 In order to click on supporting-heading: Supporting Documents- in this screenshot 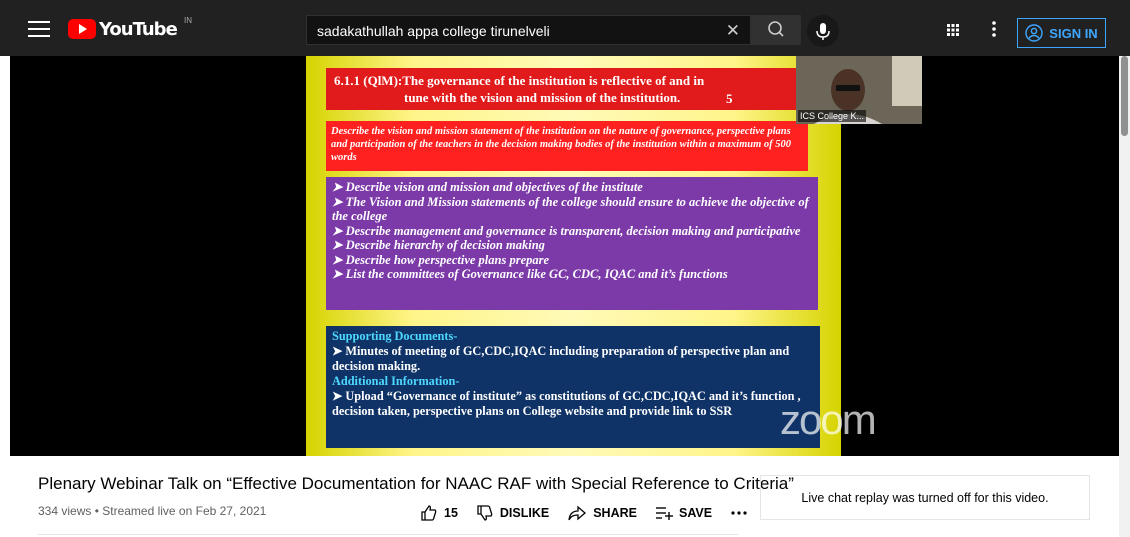, I will do `click(395, 336)`.